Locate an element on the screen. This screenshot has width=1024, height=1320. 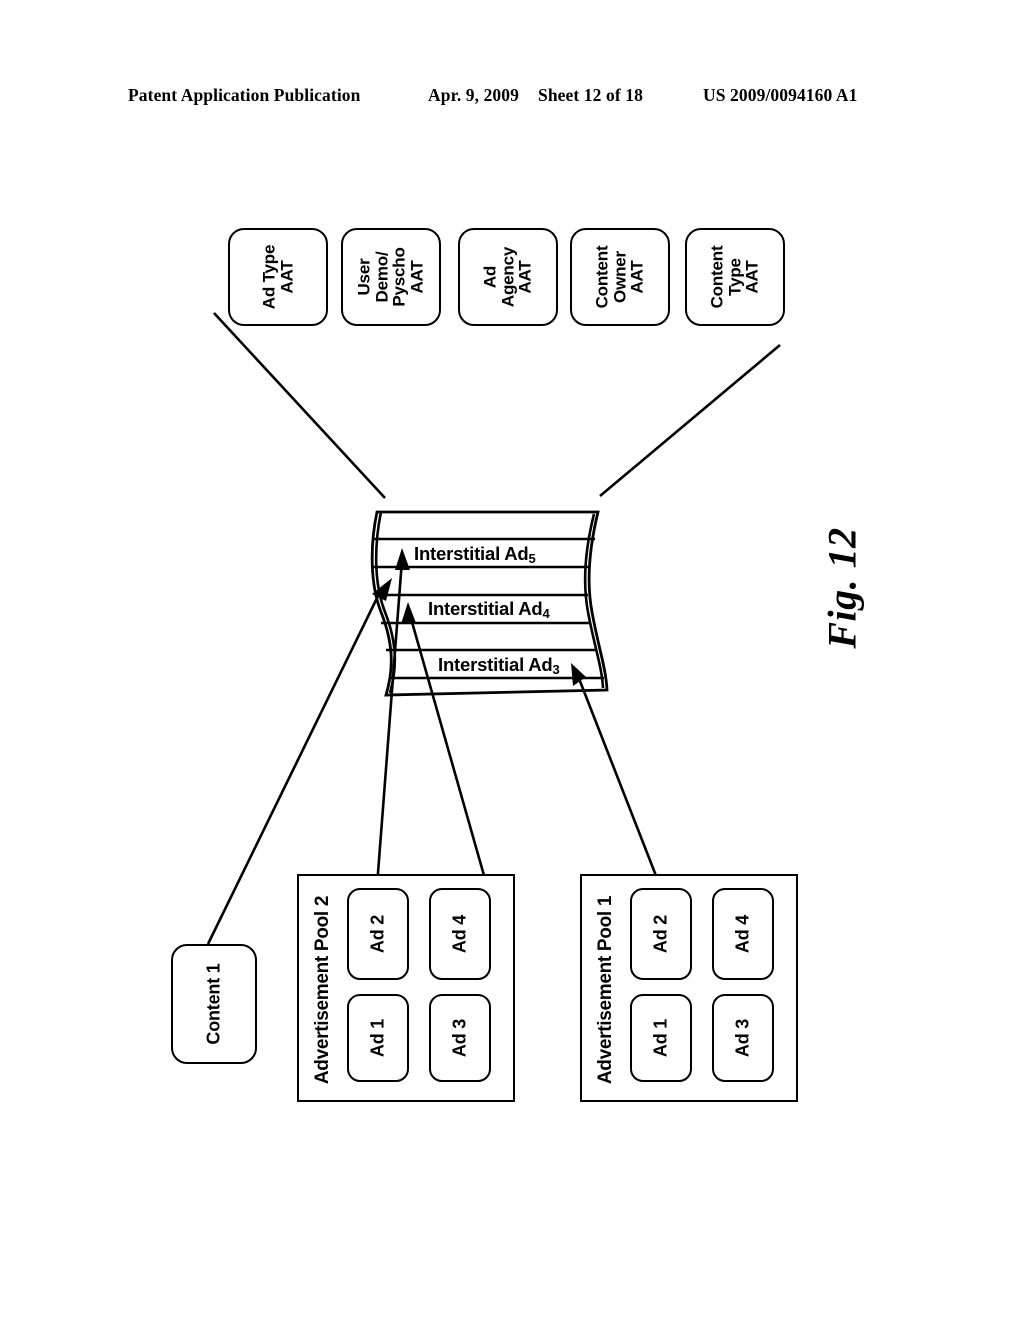
aat-box-content-type-label: Content Type AAT is located at coordinates (734, 277).